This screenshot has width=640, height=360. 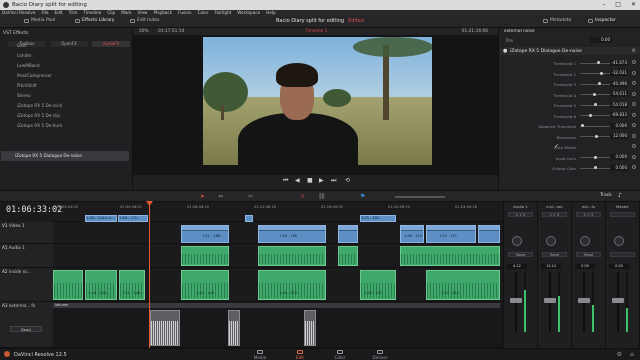 I want to click on selection-tool-icon: ➤, so click(x=202, y=196).